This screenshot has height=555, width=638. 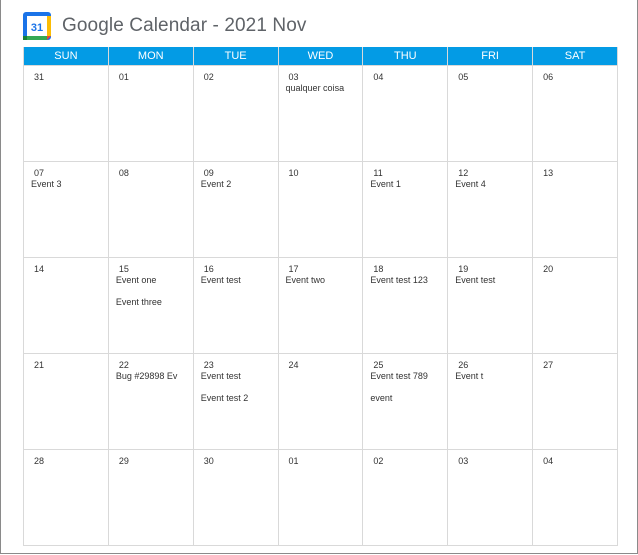 What do you see at coordinates (490, 113) in the screenshot?
I see `day-cell: 05` at bounding box center [490, 113].